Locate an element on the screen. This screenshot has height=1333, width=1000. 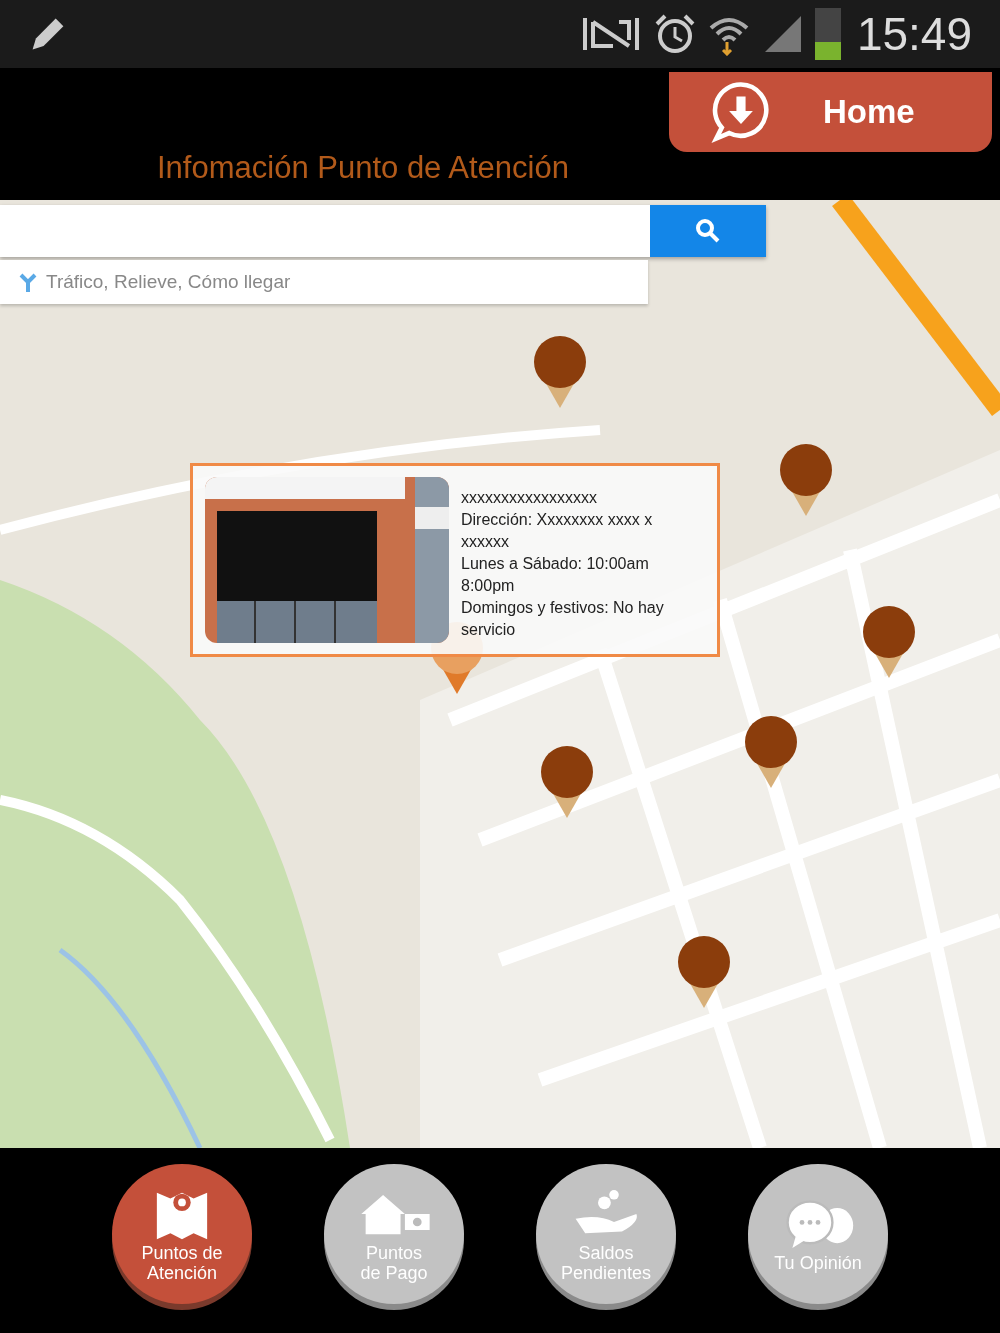
home-button: Home is located at coordinates (830, 112).